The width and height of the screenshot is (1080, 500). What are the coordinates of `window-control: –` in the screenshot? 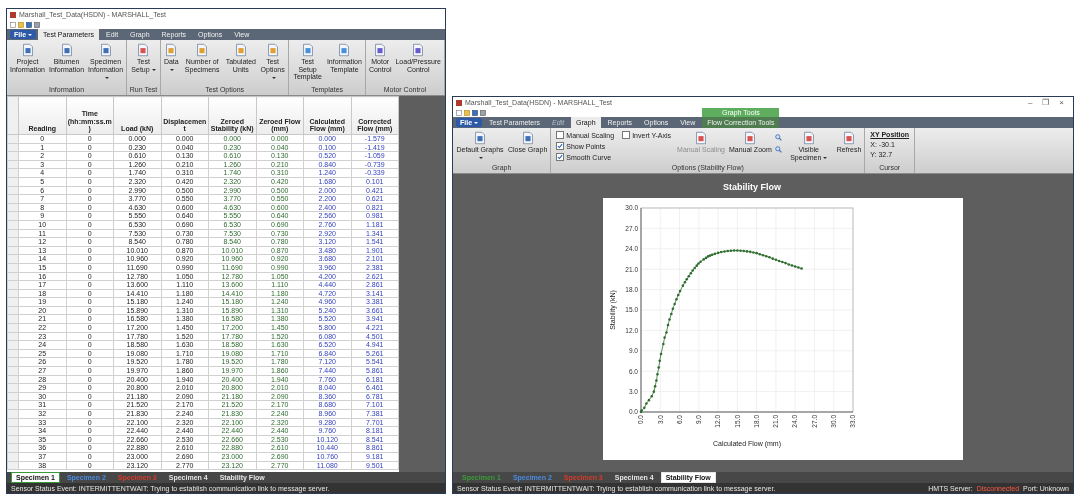 It's located at (1030, 102).